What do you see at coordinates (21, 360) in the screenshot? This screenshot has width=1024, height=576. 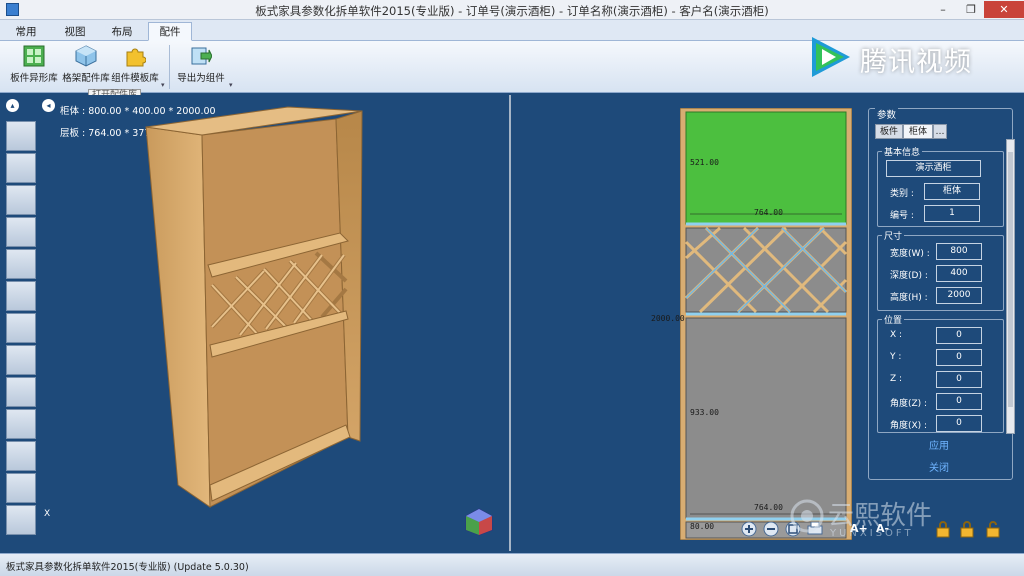 I see `goggles-icon` at bounding box center [21, 360].